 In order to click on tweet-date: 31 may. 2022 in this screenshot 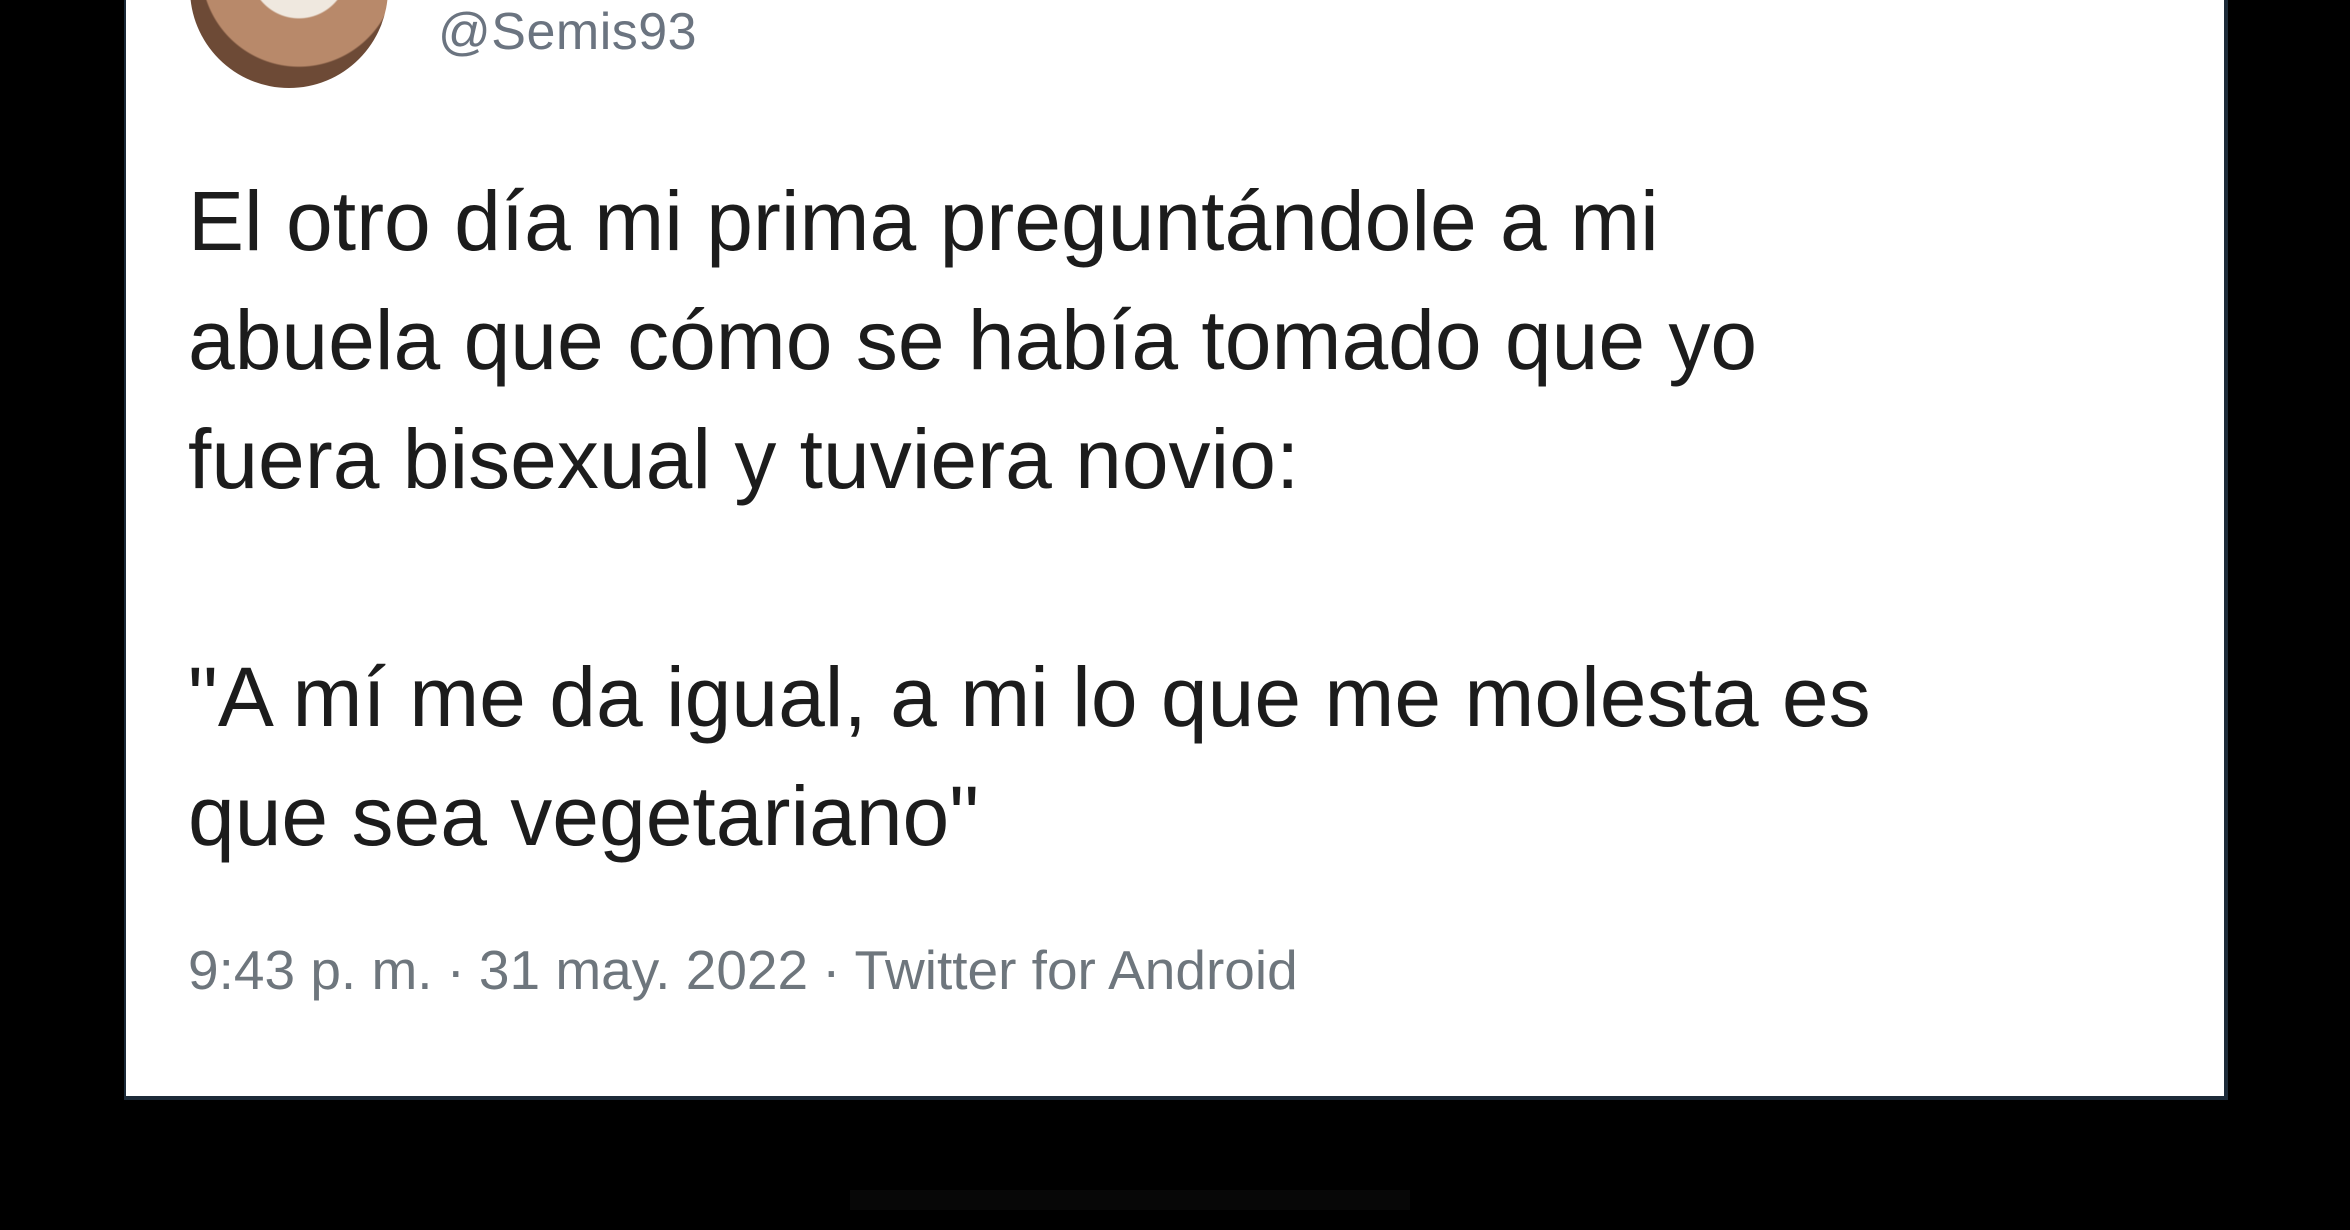, I will do `click(643, 970)`.